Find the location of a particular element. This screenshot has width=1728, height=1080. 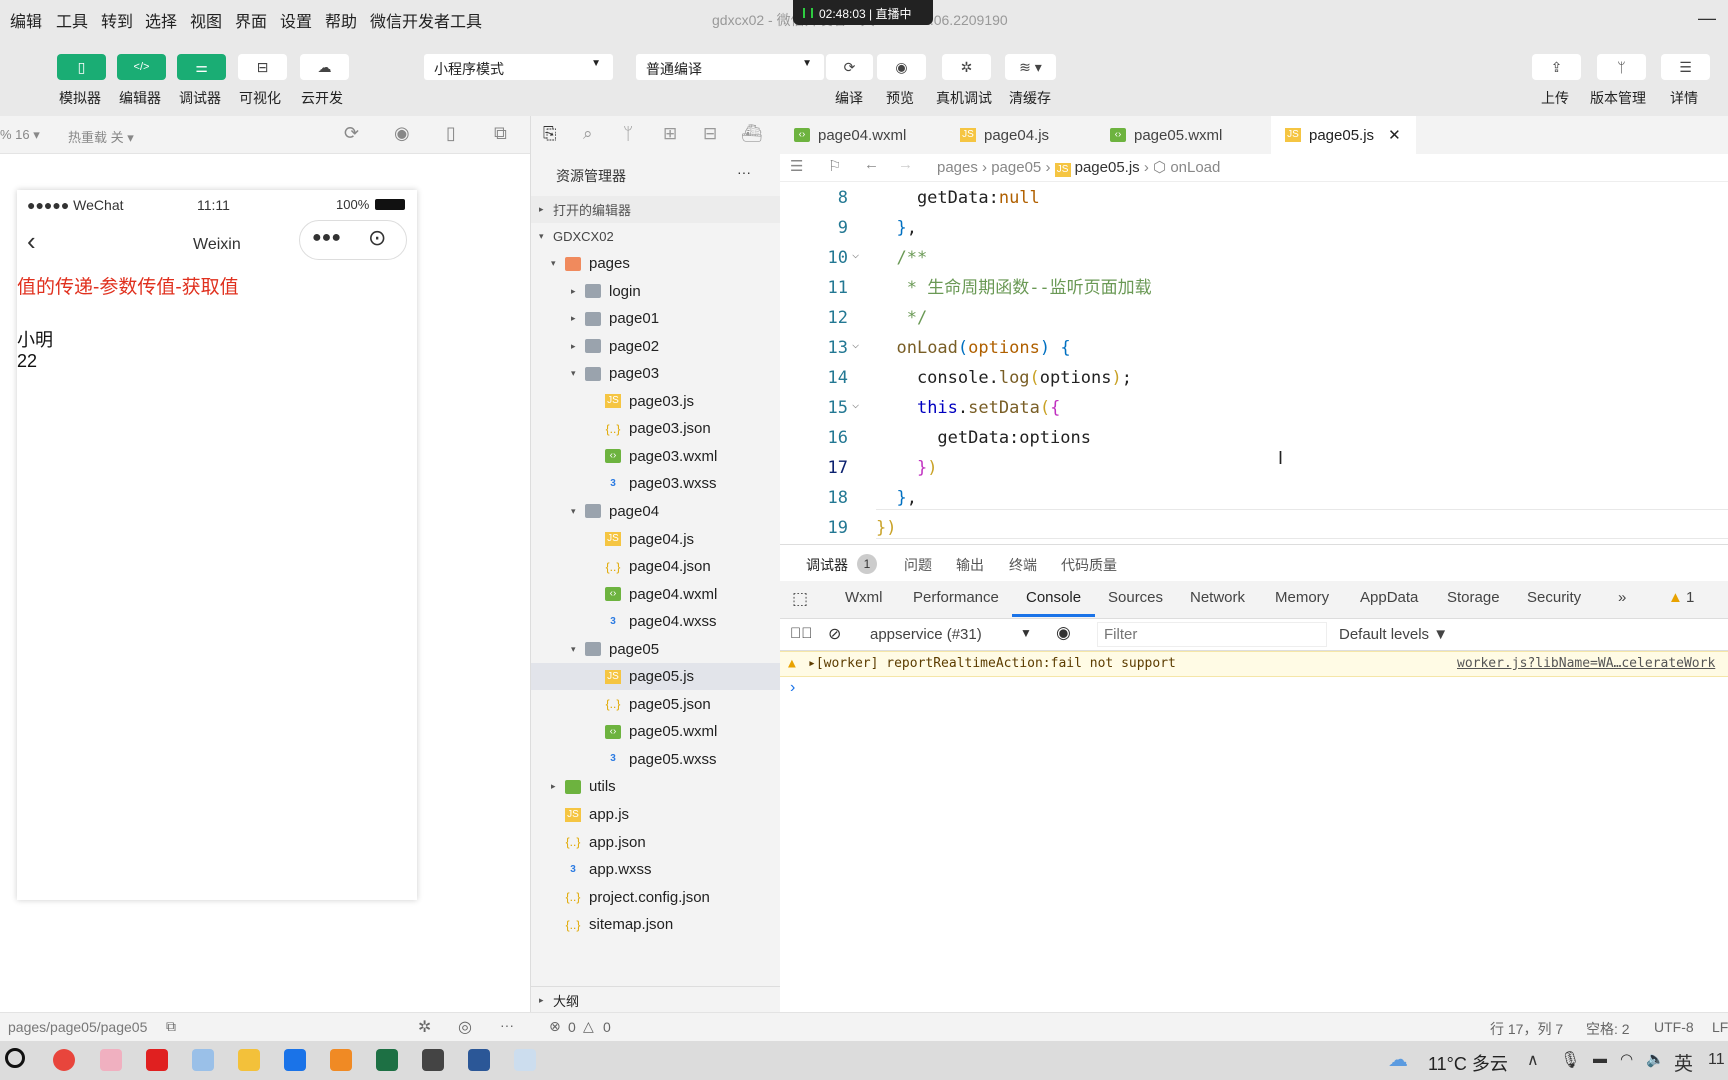

menu-edit: 编辑 is located at coordinates (26, 20).